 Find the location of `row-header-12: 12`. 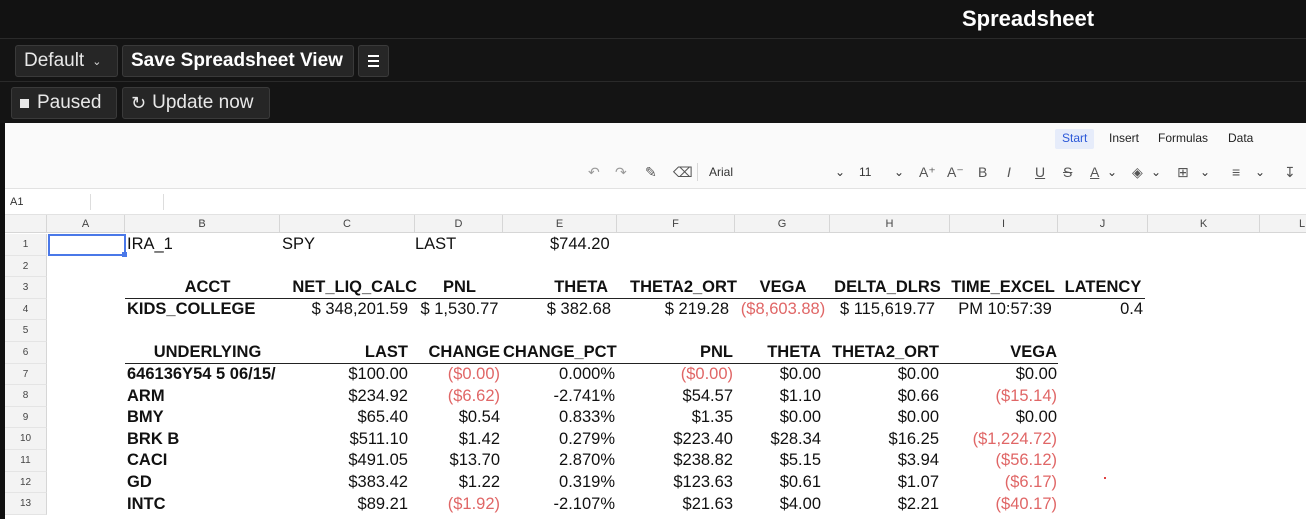

row-header-12: 12 is located at coordinates (26, 482).